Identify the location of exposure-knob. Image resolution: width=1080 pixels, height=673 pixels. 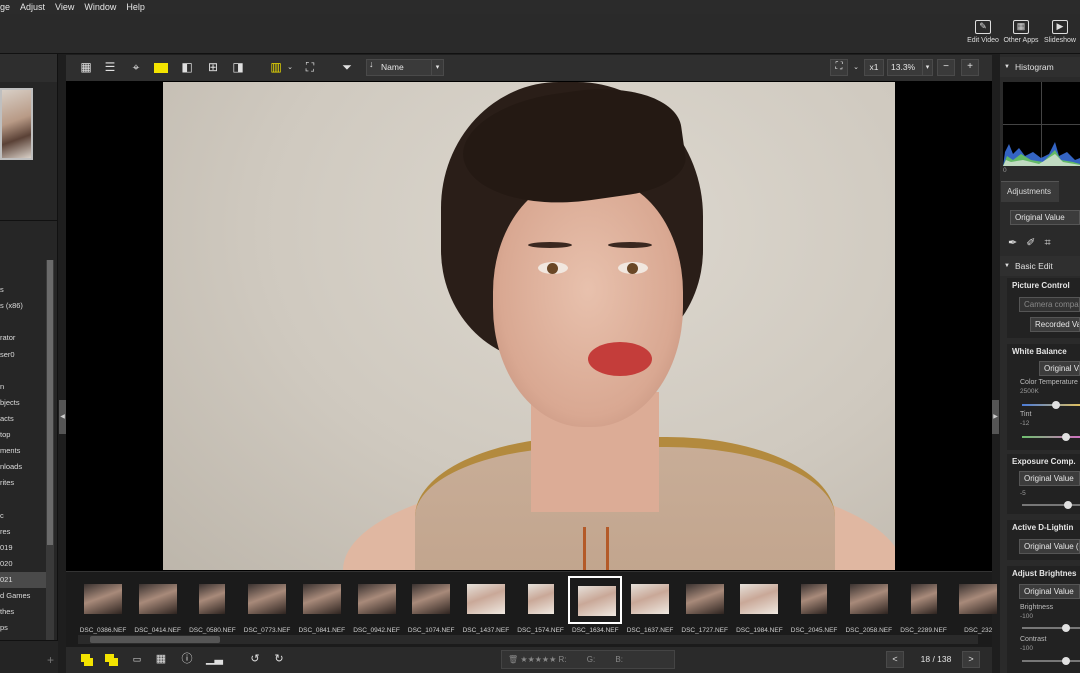
(1068, 505).